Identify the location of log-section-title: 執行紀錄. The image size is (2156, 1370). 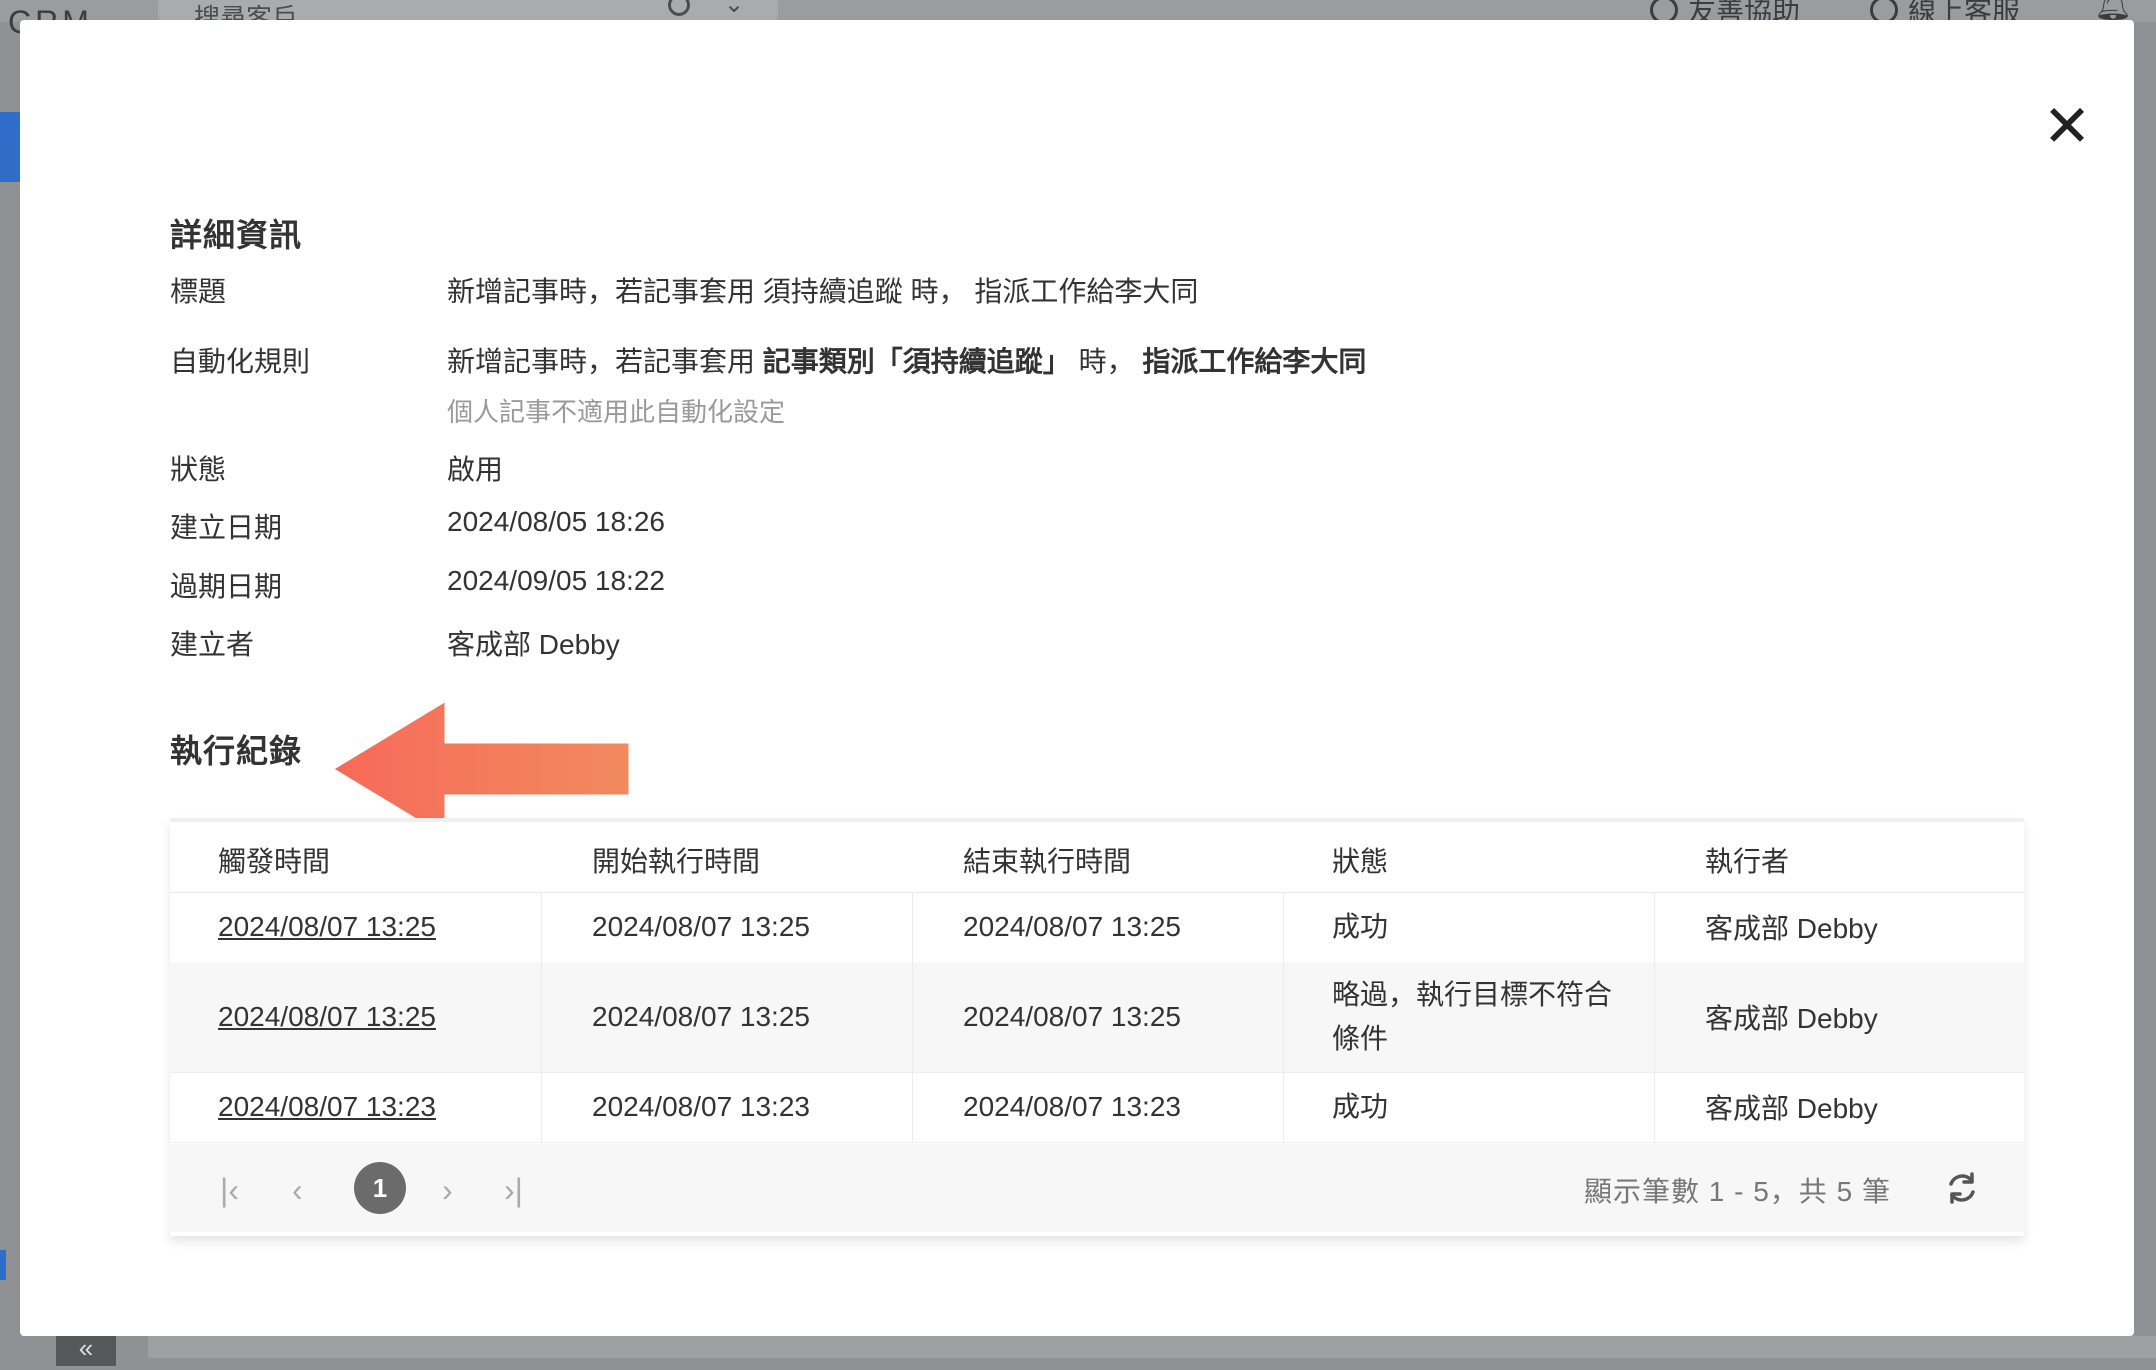
(236, 751).